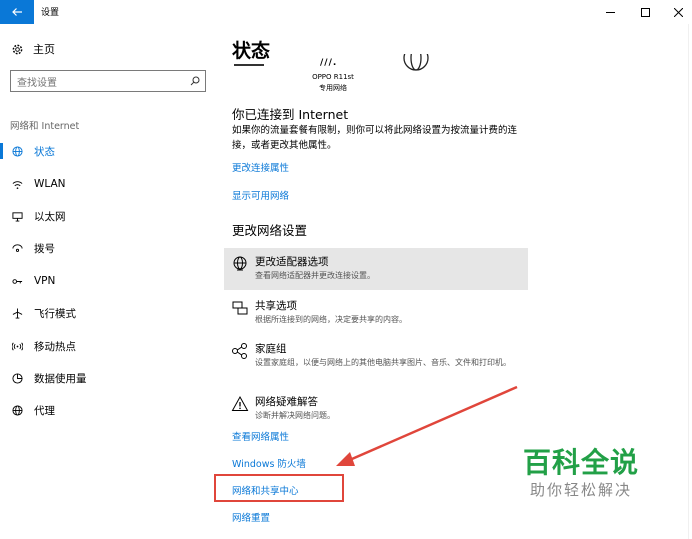 This screenshot has height=539, width=692. What do you see at coordinates (251, 51) in the screenshot?
I see `page-title: 状态` at bounding box center [251, 51].